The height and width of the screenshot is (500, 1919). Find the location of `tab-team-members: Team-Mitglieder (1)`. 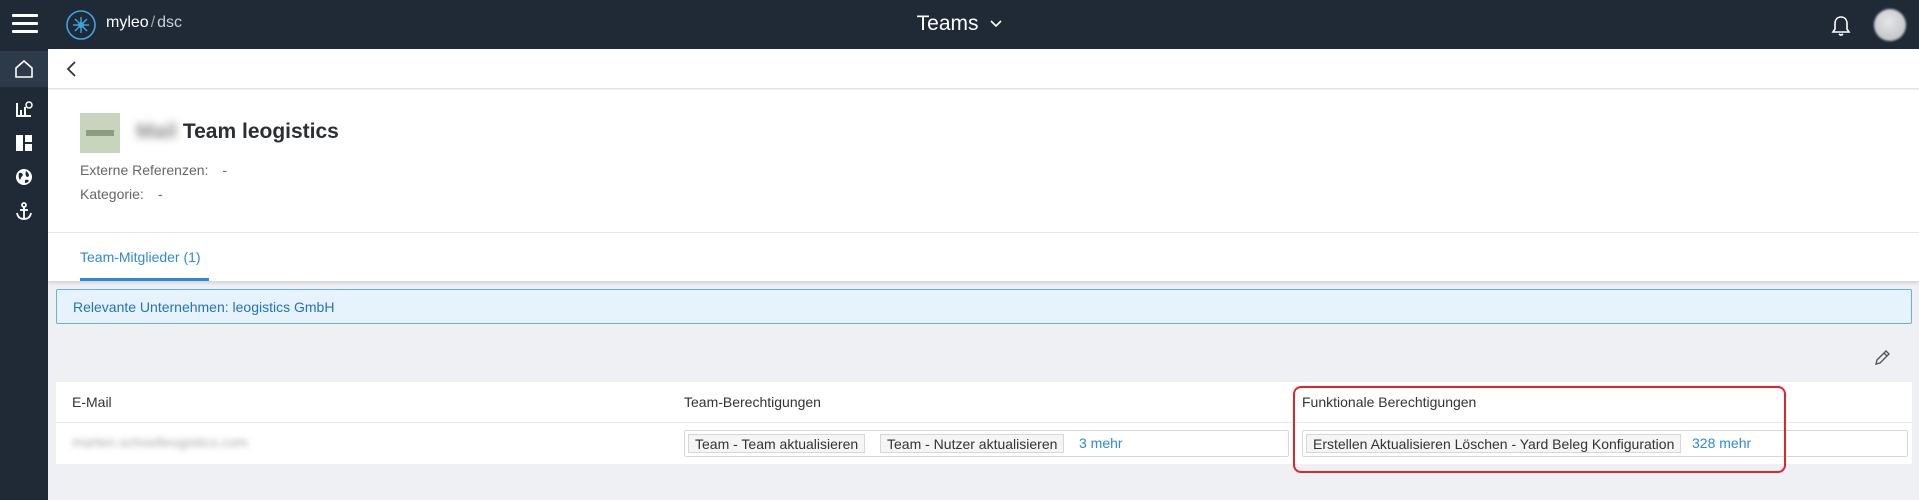

tab-team-members: Team-Mitglieder (1) is located at coordinates (140, 257).